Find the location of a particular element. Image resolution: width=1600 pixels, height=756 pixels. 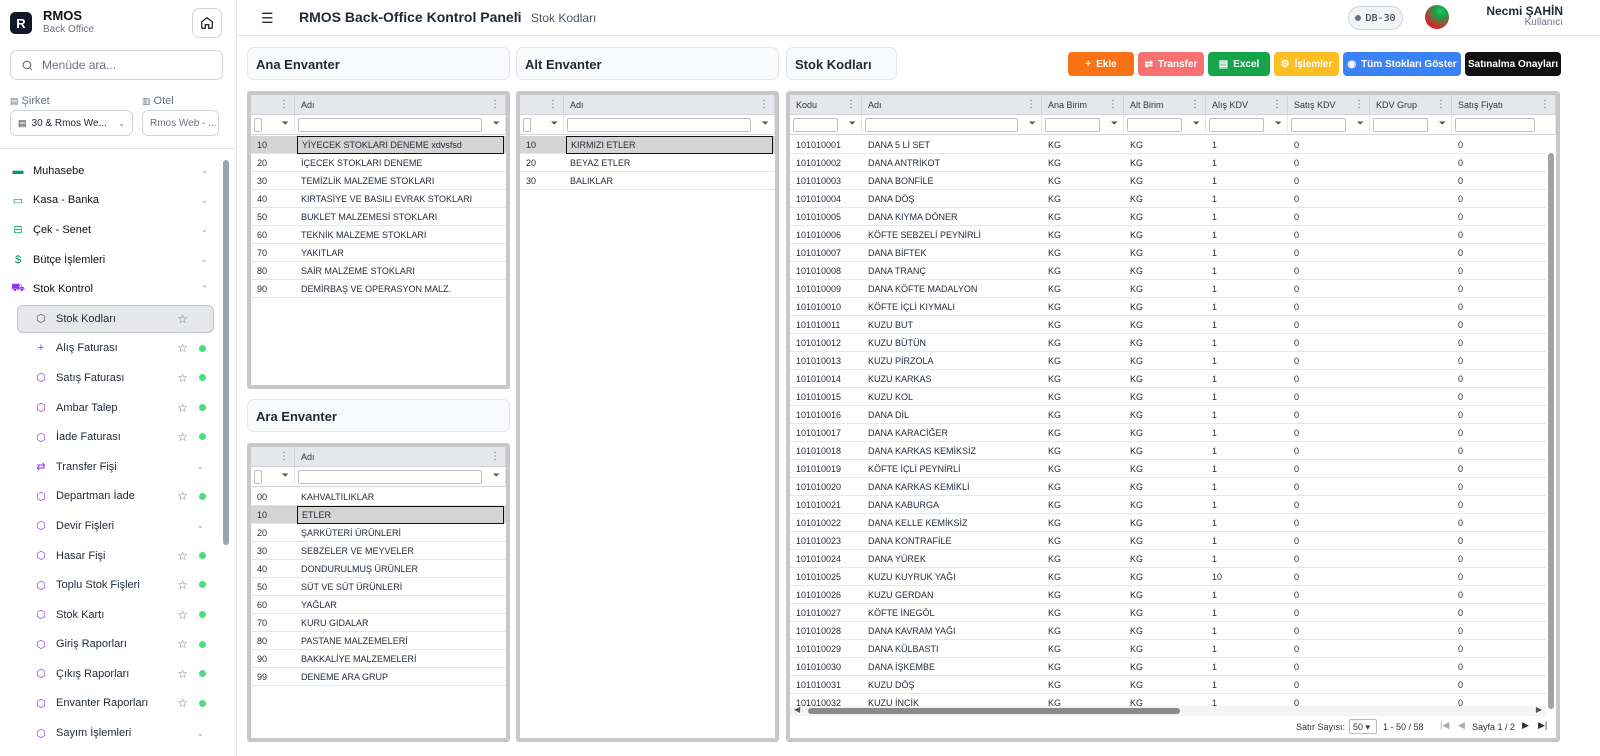

table-row: 101010019 KÖFTE İÇLİ PEYNİRLİ KG KG 1 0 0 is located at coordinates (1168, 469).